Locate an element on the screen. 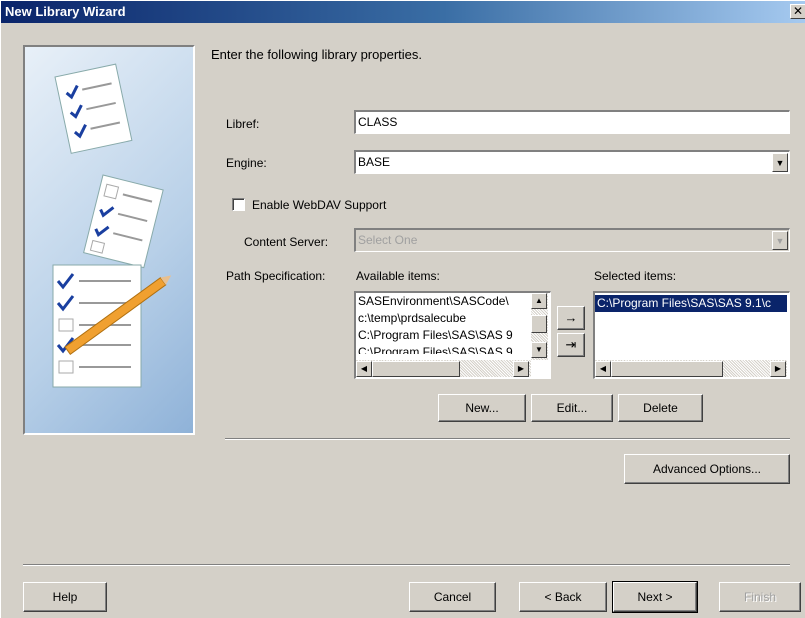 The width and height of the screenshot is (805, 618). cancel-button: Cancel is located at coordinates (452, 597).